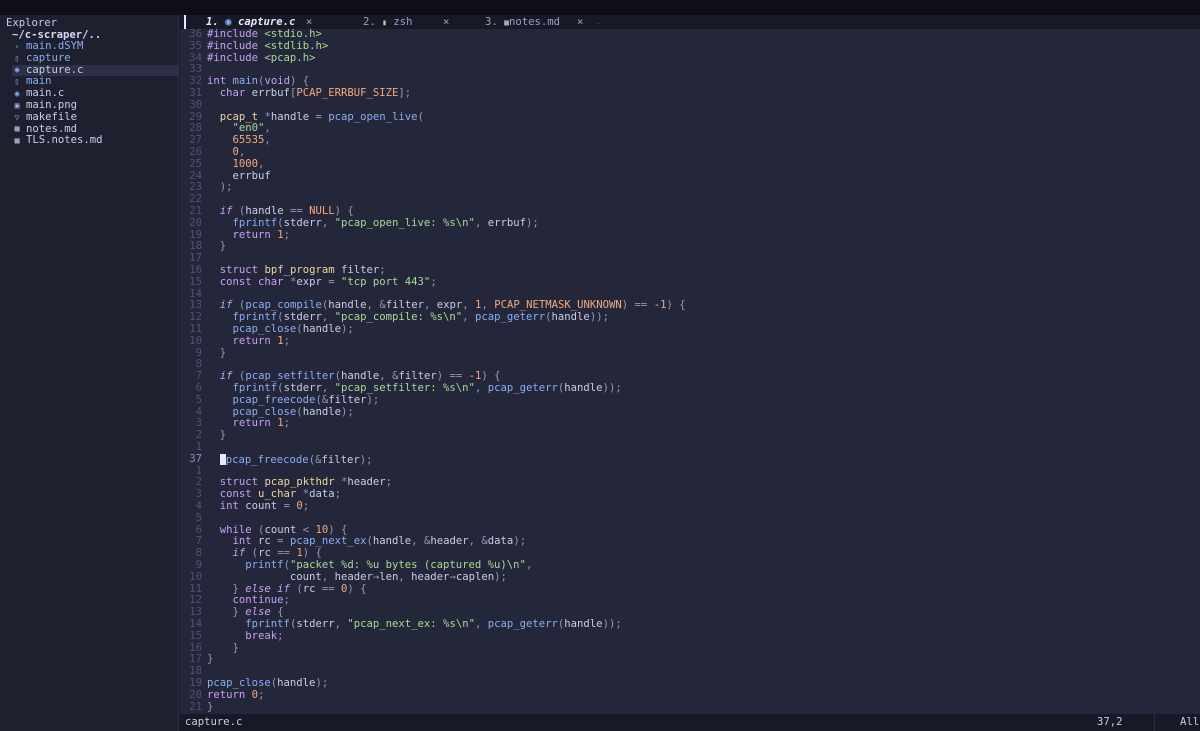 The image size is (1200, 731). What do you see at coordinates (690, 341) in the screenshot?
I see `code-line: 10 return 1;` at bounding box center [690, 341].